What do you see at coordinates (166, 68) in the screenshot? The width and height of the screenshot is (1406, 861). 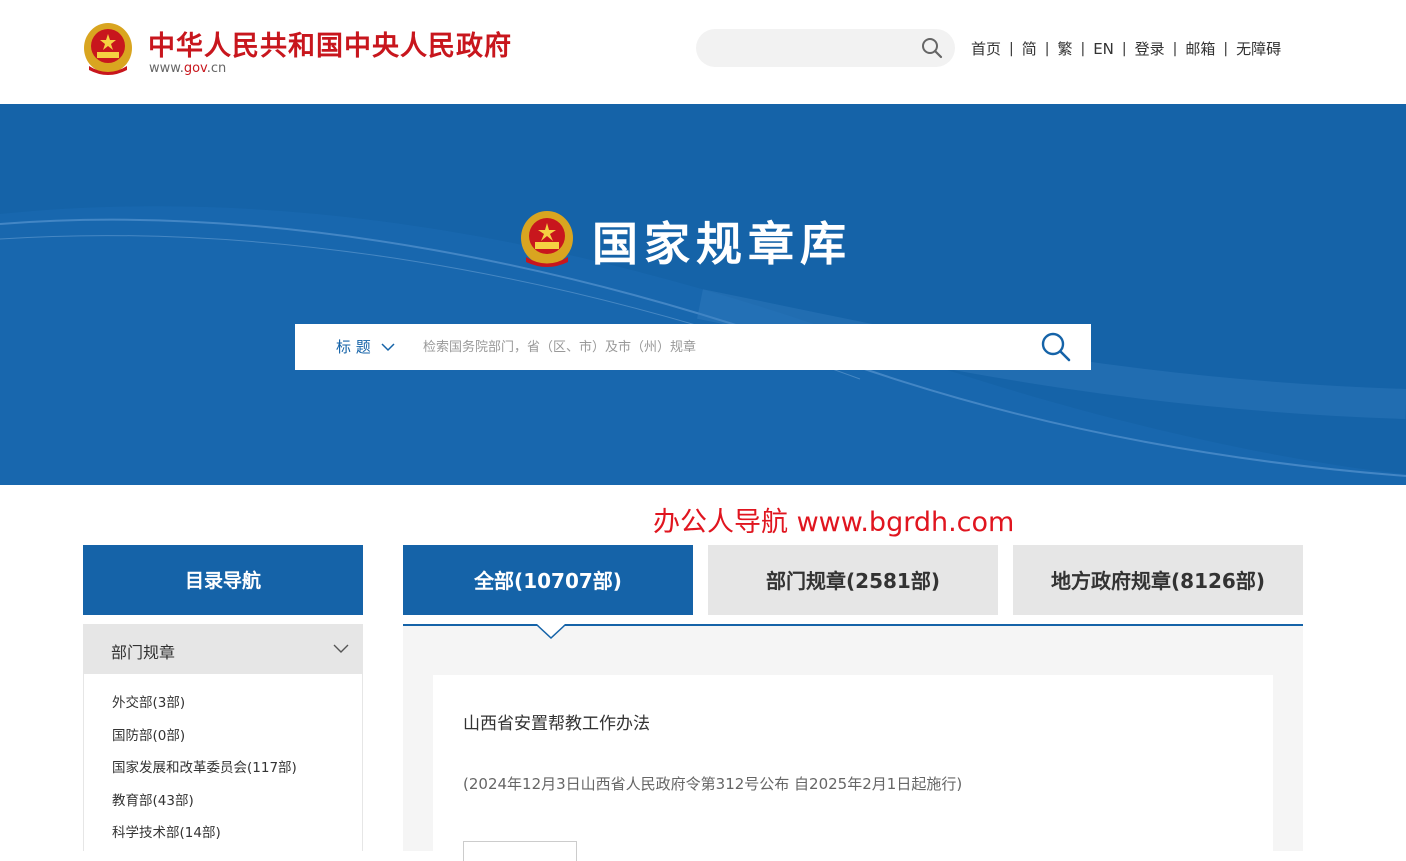 I see `site-url-prefix: www.` at bounding box center [166, 68].